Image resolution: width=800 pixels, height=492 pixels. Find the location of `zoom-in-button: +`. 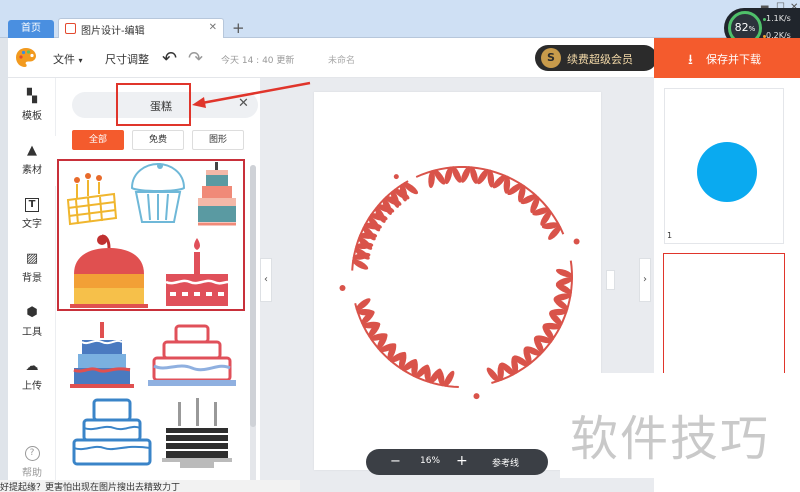

zoom-in-button: + is located at coordinates (462, 461).